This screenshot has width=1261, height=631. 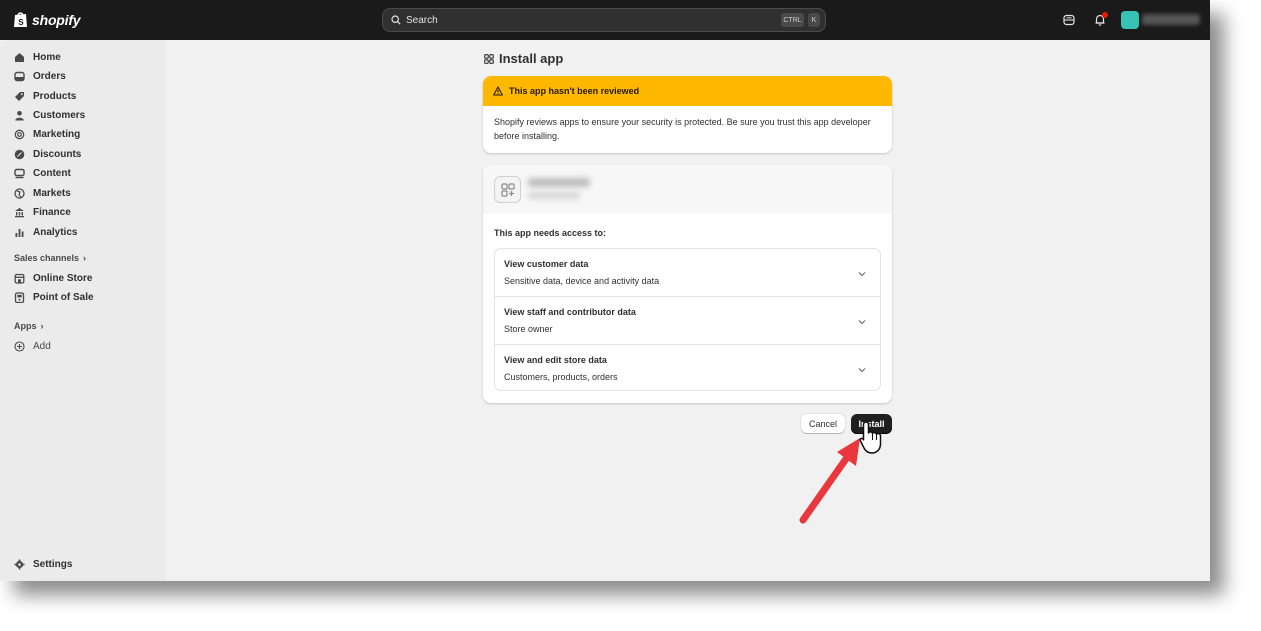 I want to click on discount-icon, so click(x=19, y=154).